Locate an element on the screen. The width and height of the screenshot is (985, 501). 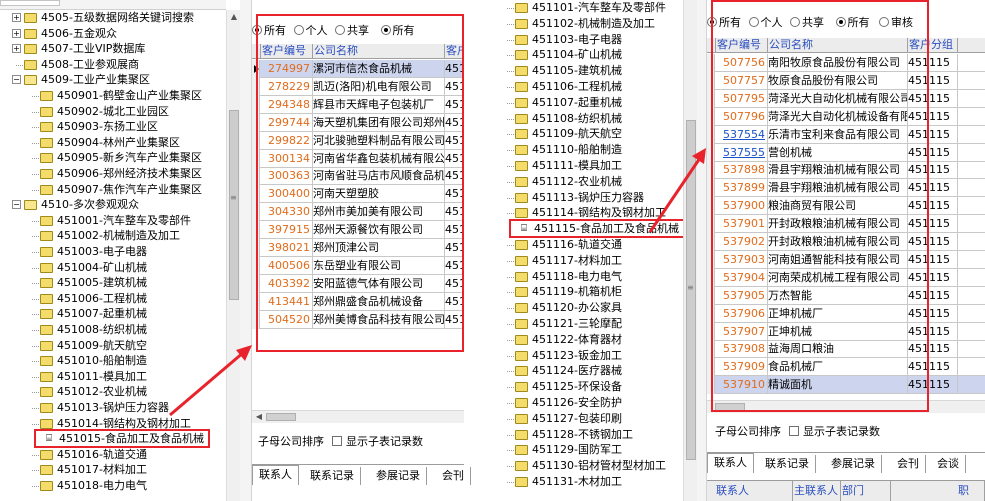
table-row: 300363 河南省驻马店市风顺食品机 451 is located at coordinates (358, 176).